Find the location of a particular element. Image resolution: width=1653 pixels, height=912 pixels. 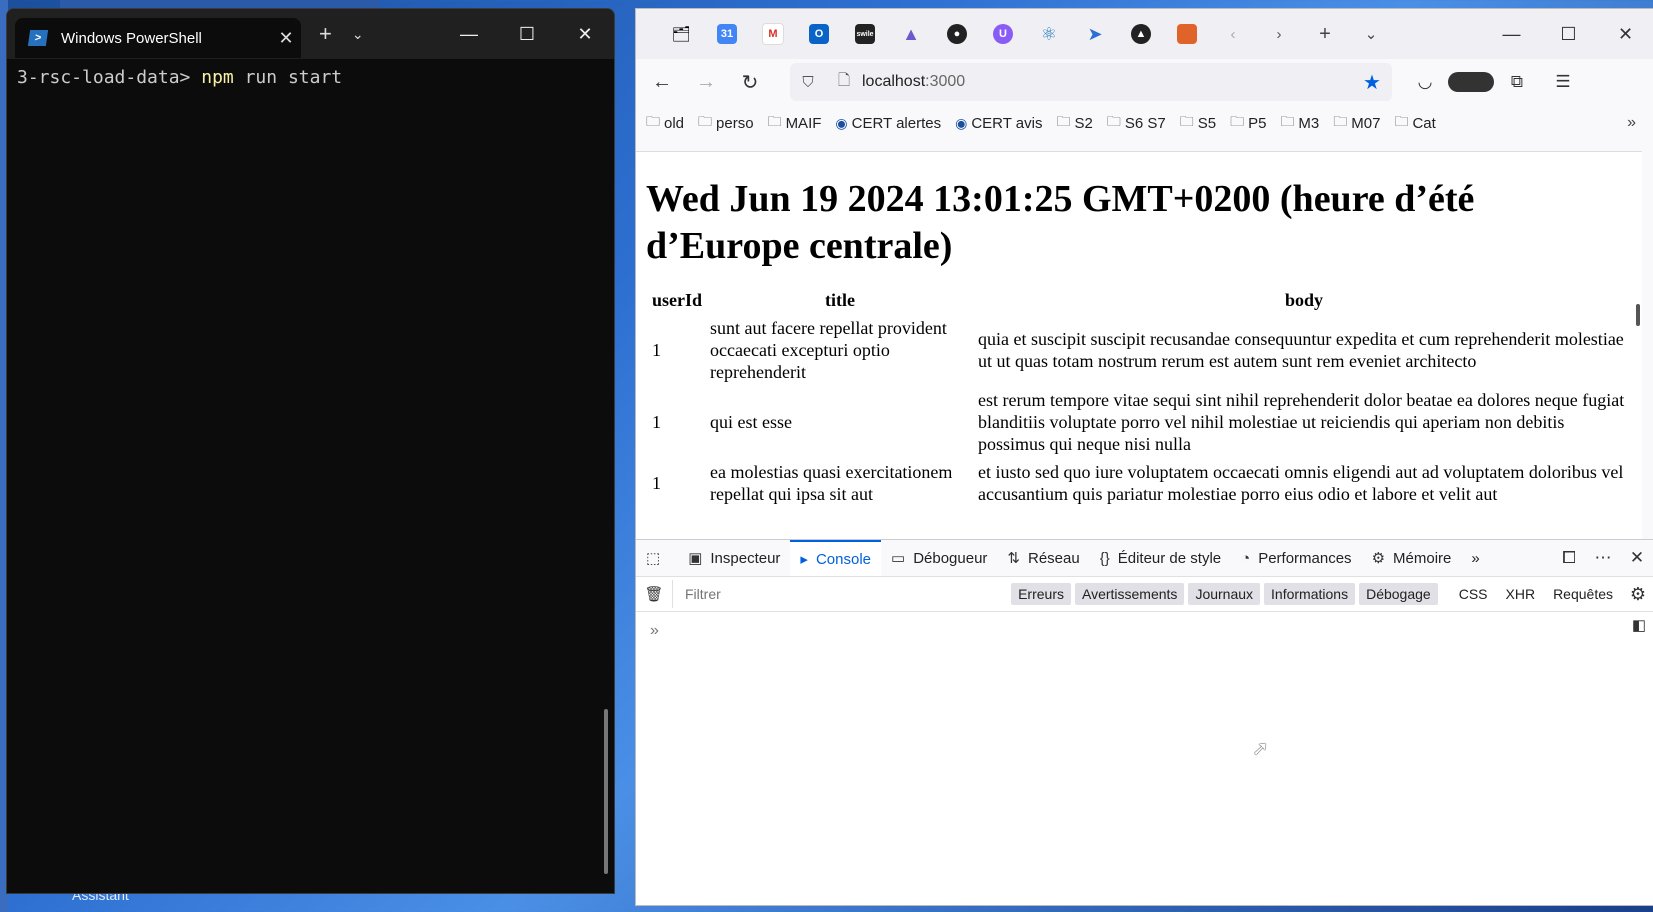

tab-console: ▸ Console is located at coordinates (835, 558).